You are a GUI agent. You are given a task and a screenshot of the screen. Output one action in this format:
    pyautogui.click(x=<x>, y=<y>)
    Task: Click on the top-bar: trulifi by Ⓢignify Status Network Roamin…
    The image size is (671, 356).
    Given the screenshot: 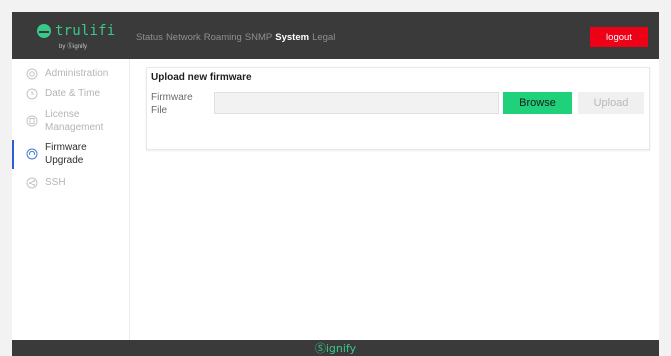 What is the action you would take?
    pyautogui.click(x=335, y=35)
    